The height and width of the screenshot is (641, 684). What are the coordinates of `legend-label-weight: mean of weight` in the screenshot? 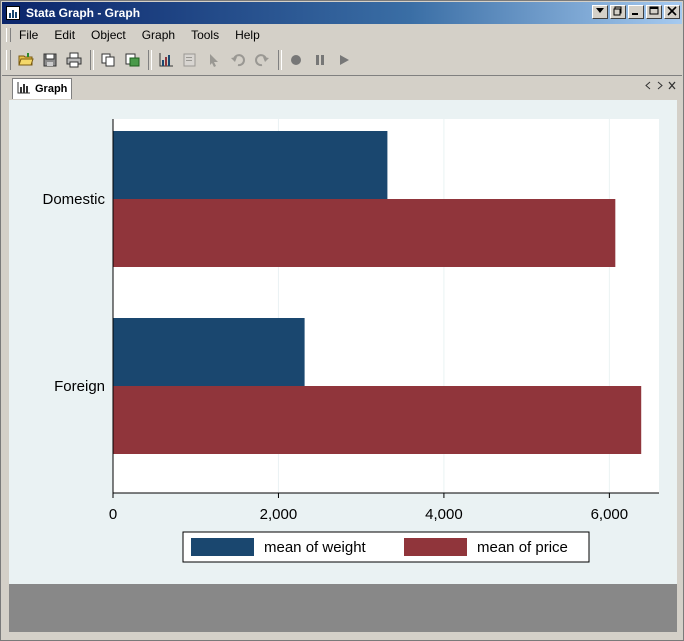 It's located at (315, 547).